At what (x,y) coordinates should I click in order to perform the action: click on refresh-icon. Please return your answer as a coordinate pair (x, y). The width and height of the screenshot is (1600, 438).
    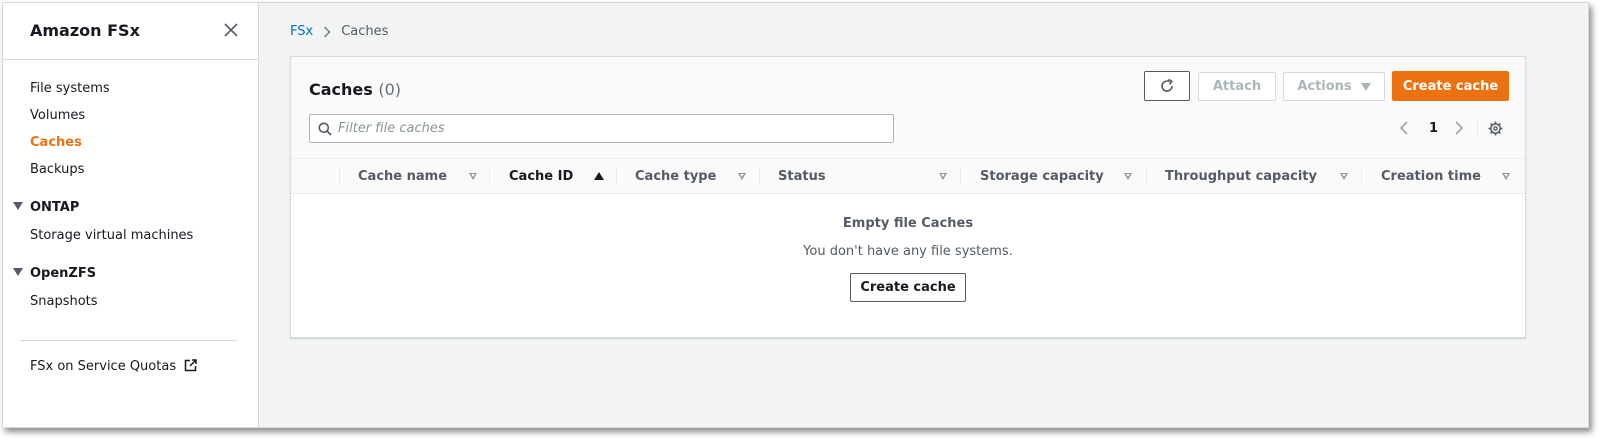
    Looking at the image, I should click on (1167, 85).